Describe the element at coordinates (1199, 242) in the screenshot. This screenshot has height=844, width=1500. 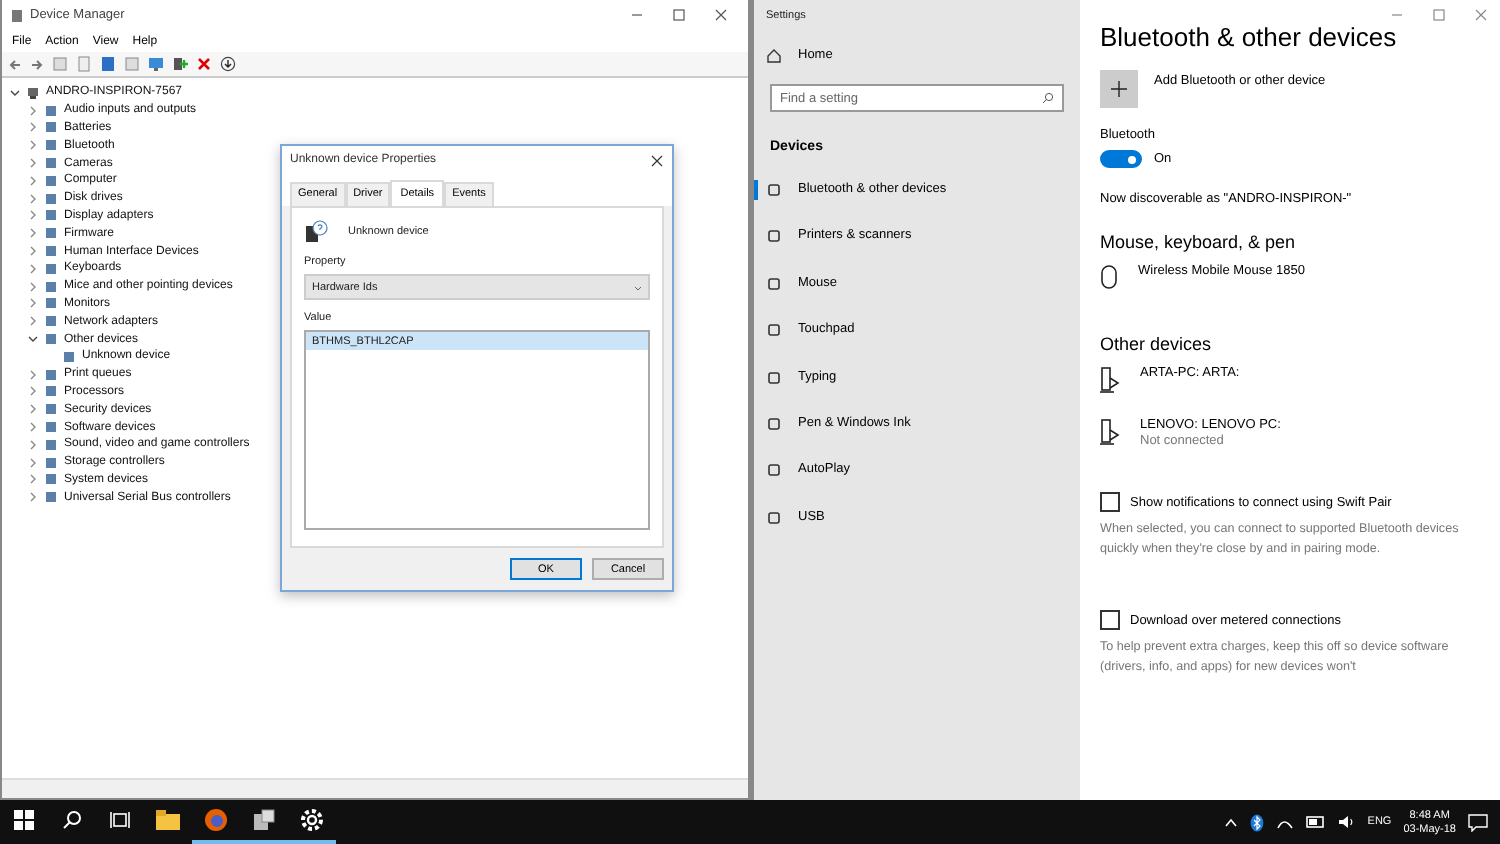
I see `section-heading: Mouse, keyboard, & pen` at that location.